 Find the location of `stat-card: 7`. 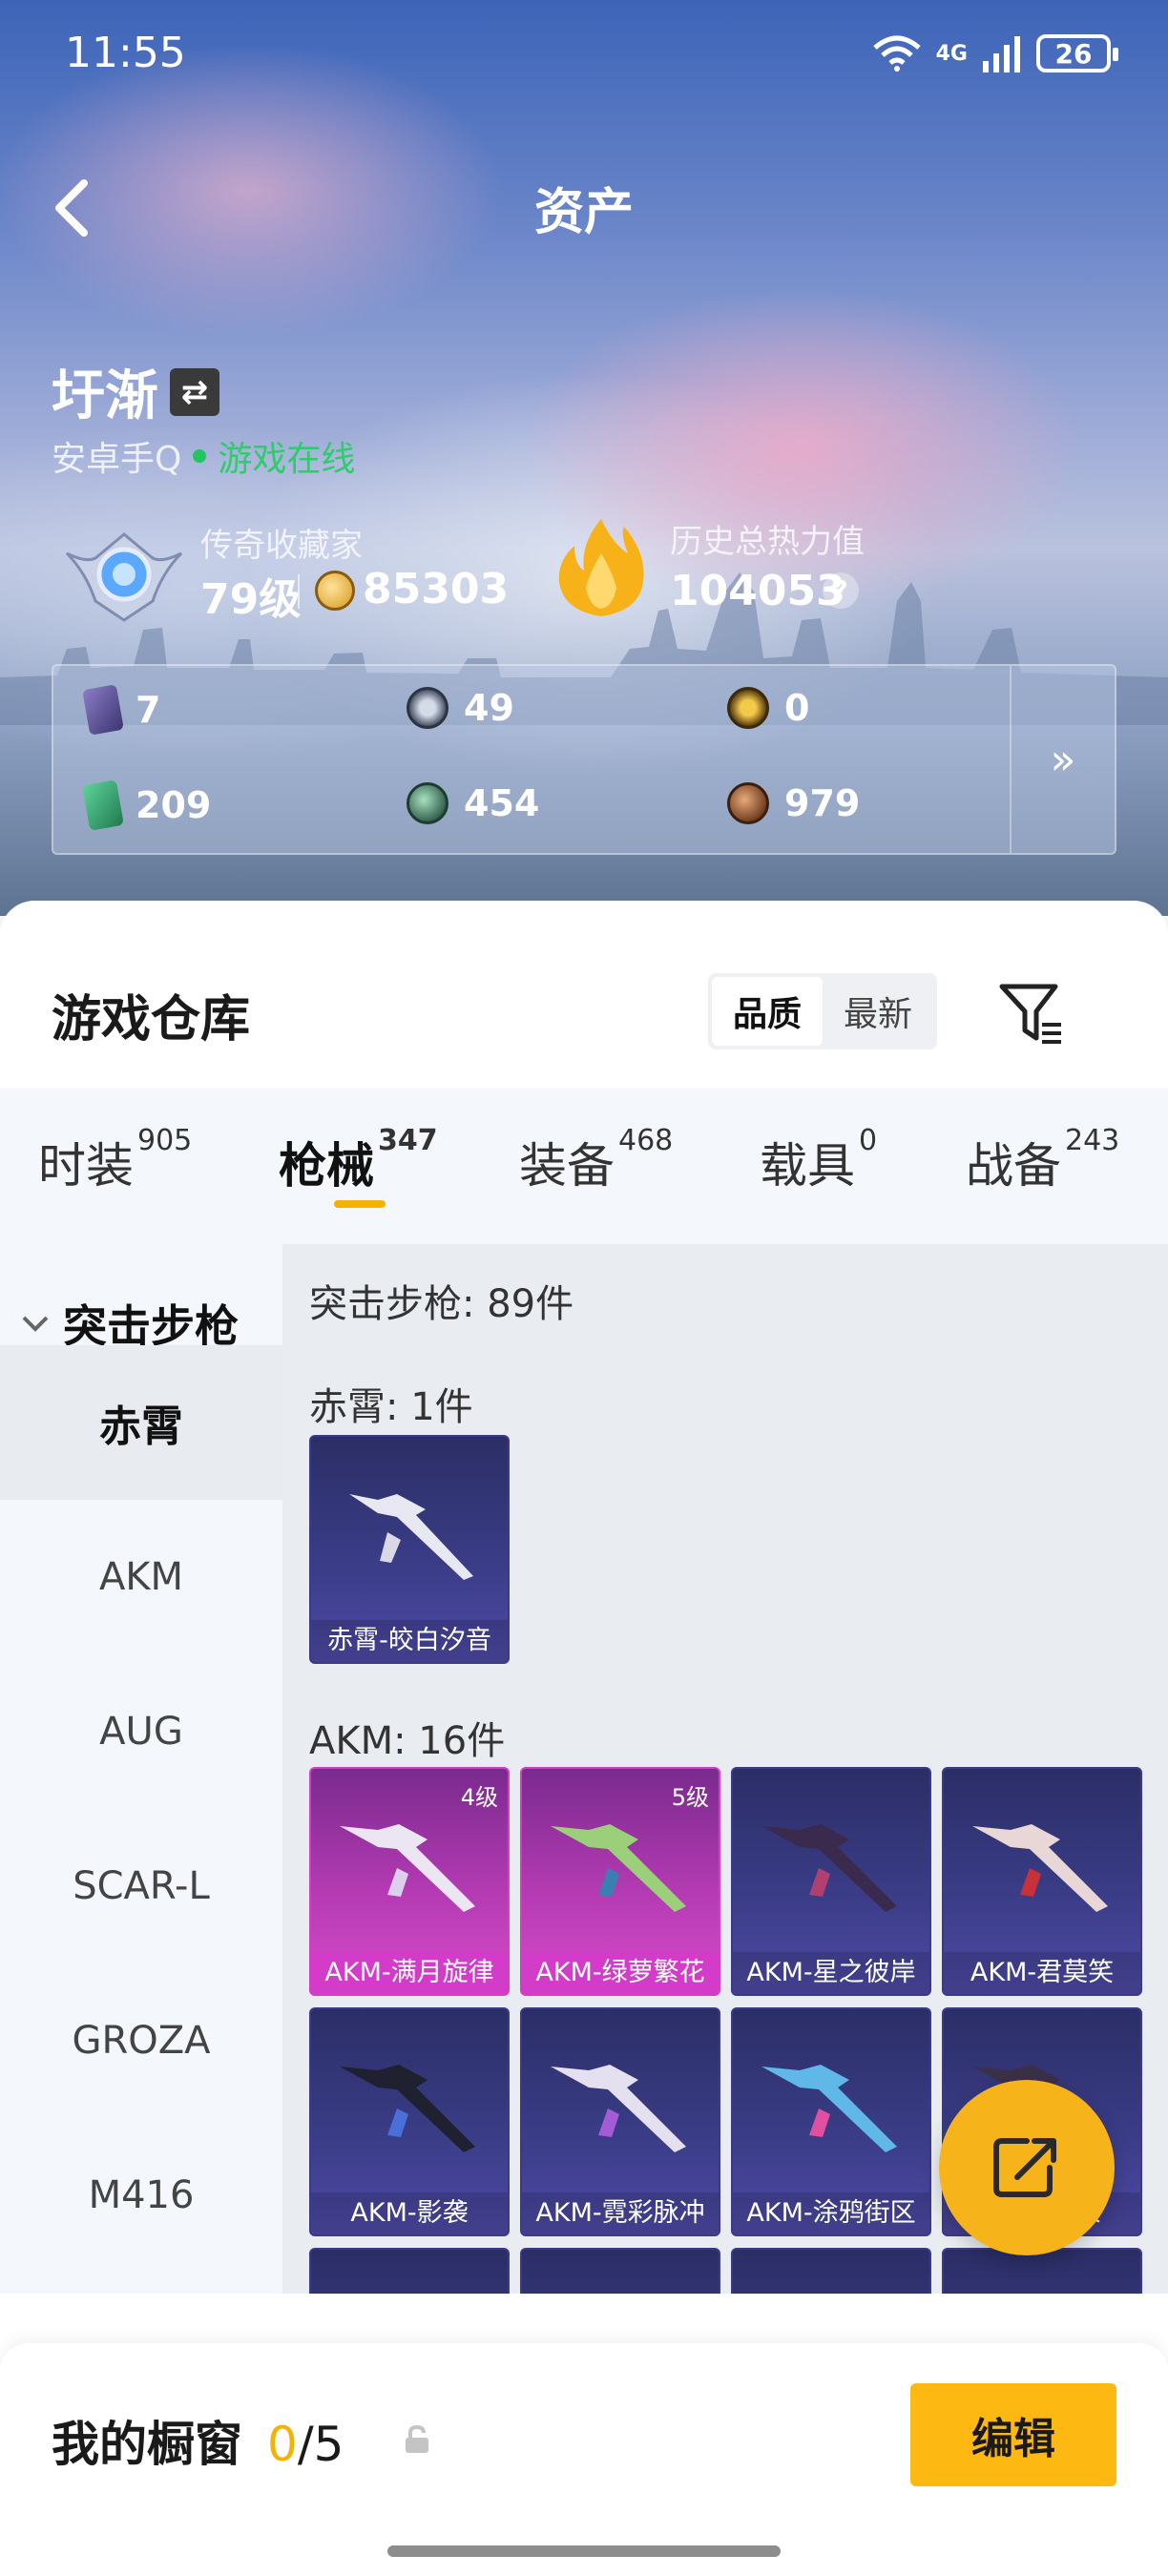

stat-card: 7 is located at coordinates (121, 710).